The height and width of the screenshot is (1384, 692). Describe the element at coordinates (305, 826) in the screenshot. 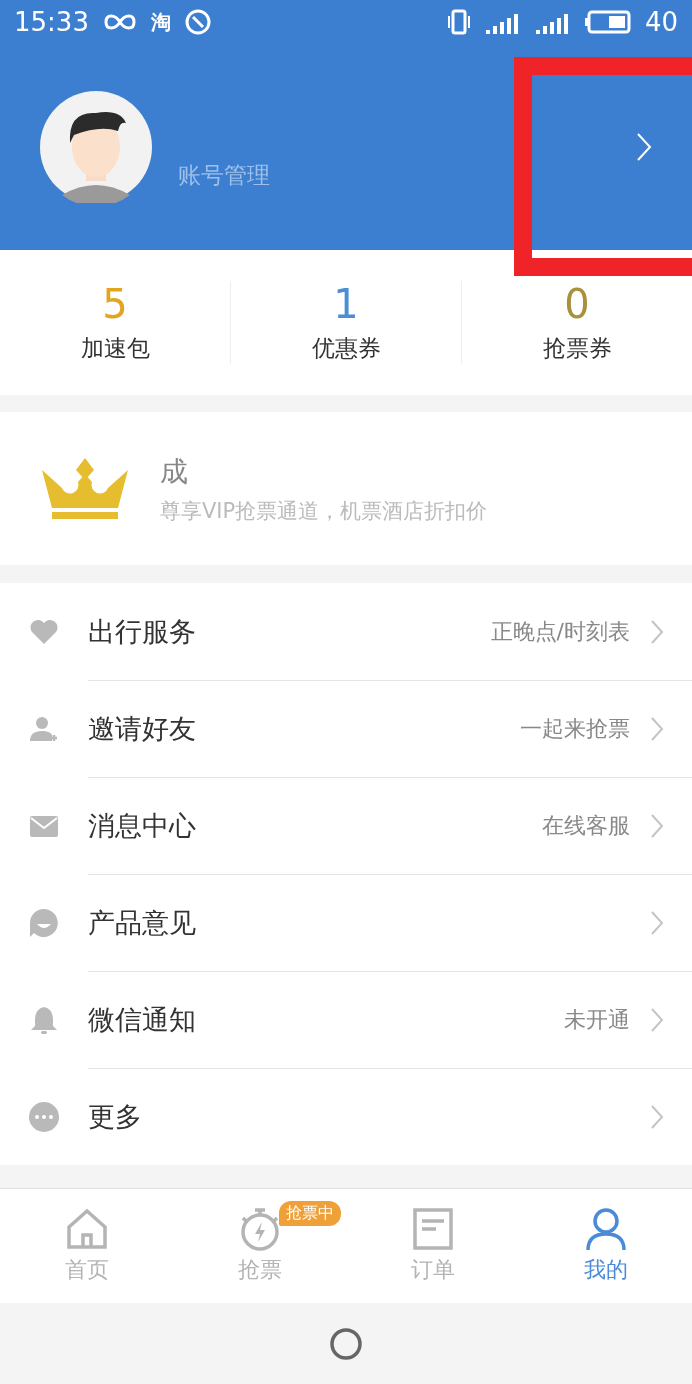

I see `menu-item: 消息中心` at that location.